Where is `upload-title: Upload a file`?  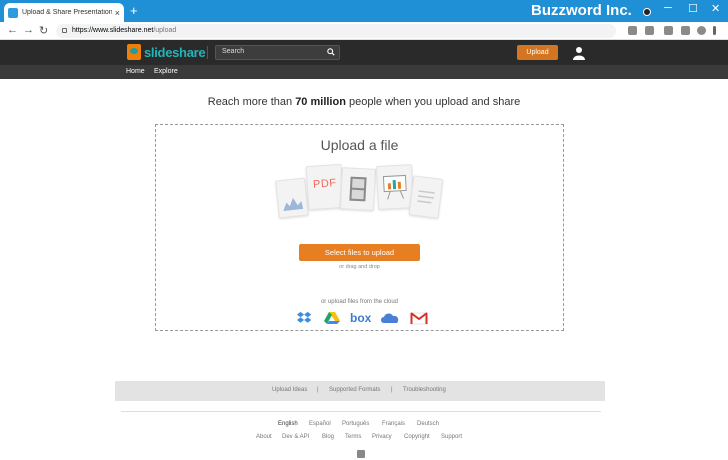 upload-title: Upload a file is located at coordinates (359, 145).